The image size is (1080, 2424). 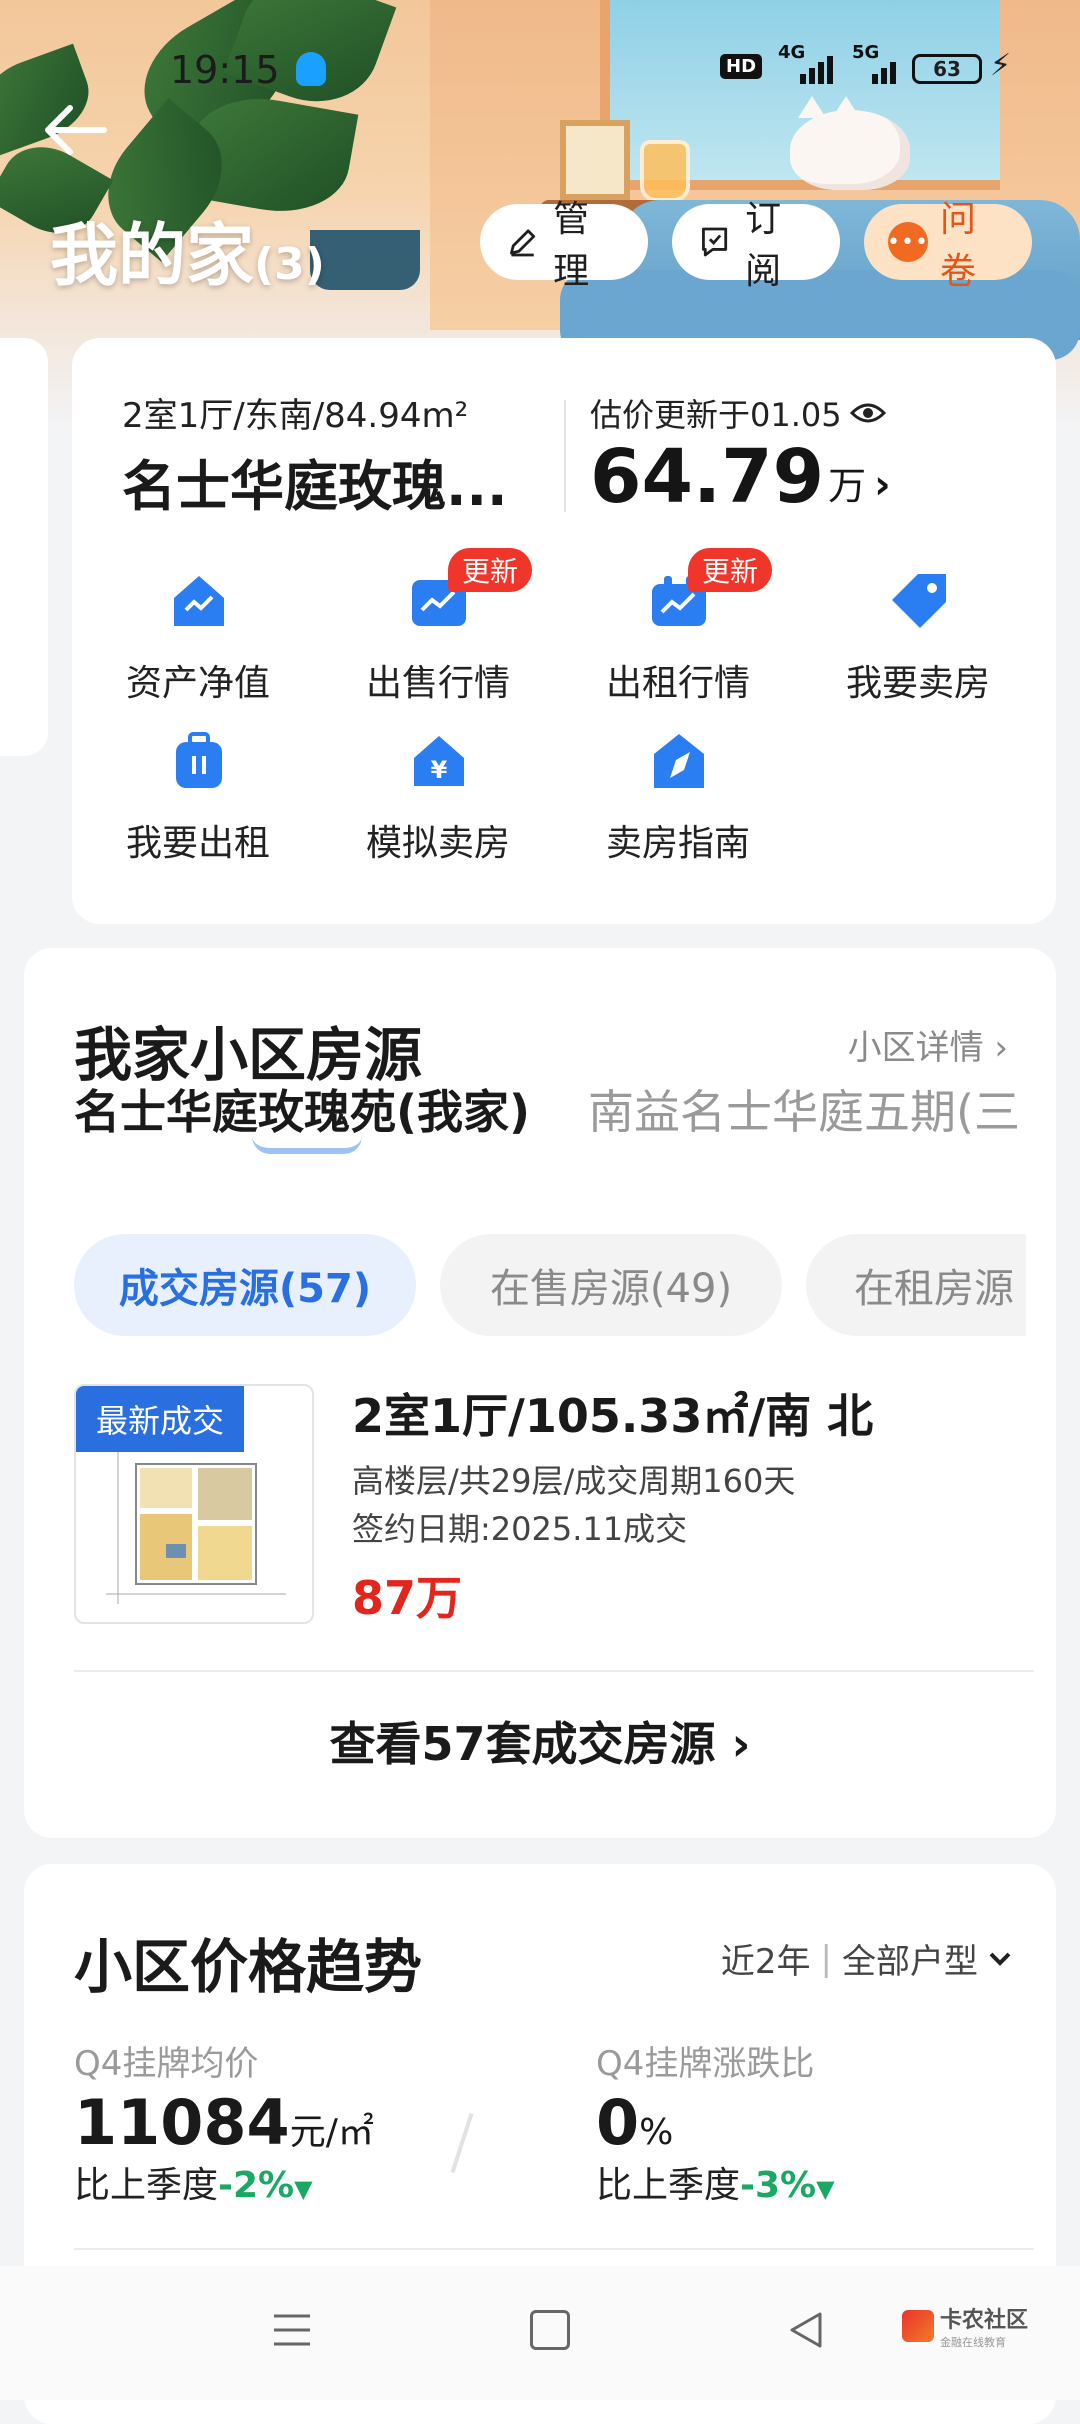 I want to click on manage-button: 管理, so click(x=564, y=245).